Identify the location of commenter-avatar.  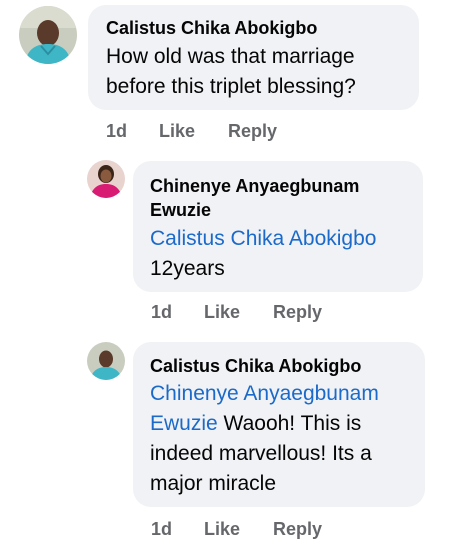
(48, 35).